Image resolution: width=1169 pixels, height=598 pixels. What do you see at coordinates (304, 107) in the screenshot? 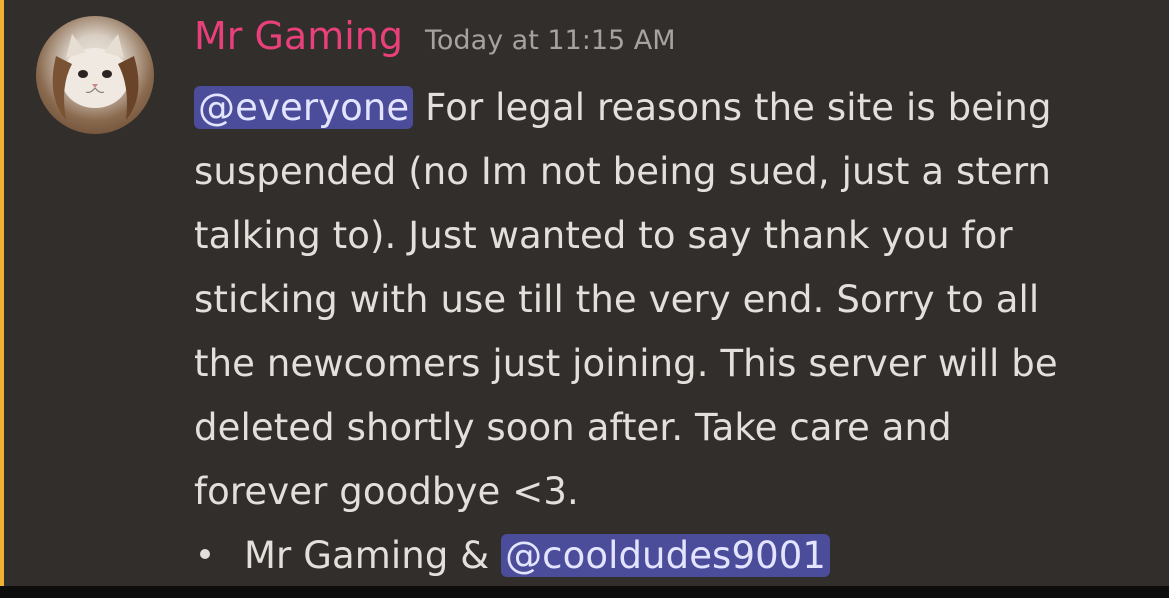
I see `everyone-mention: @everyone` at bounding box center [304, 107].